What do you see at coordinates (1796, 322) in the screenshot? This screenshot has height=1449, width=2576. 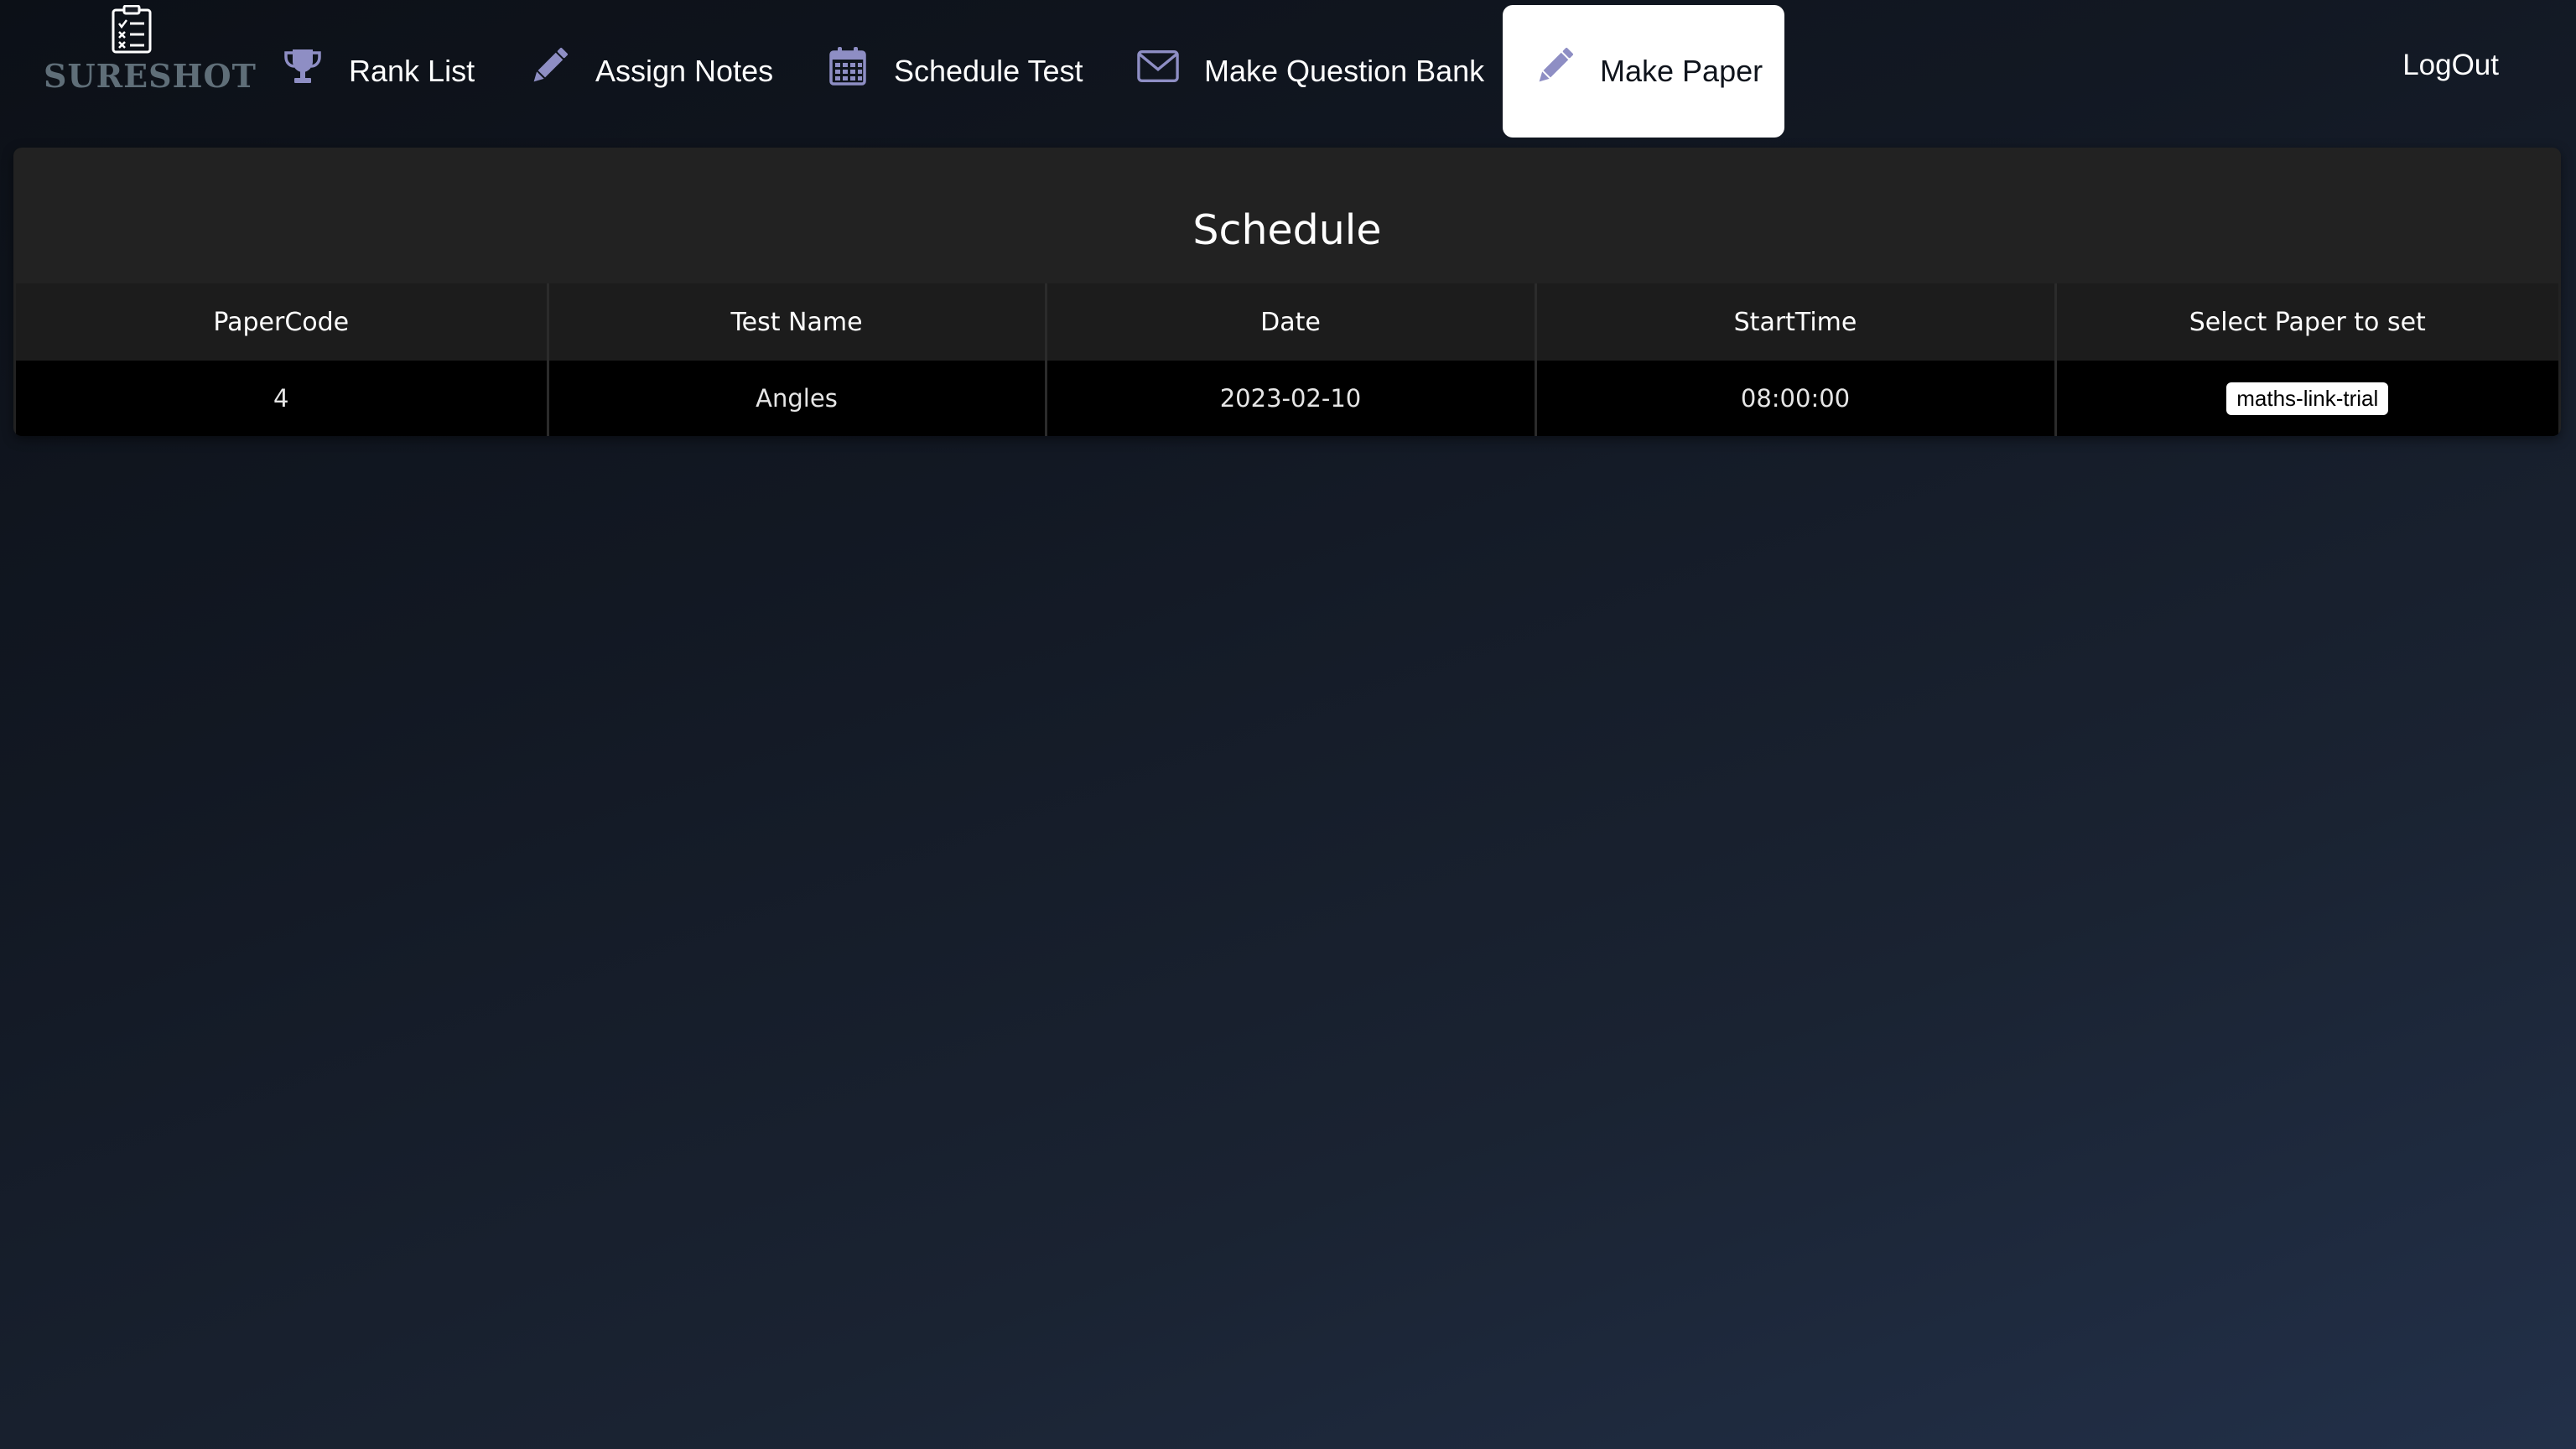 I see `column-header-starttime: StartTime` at bounding box center [1796, 322].